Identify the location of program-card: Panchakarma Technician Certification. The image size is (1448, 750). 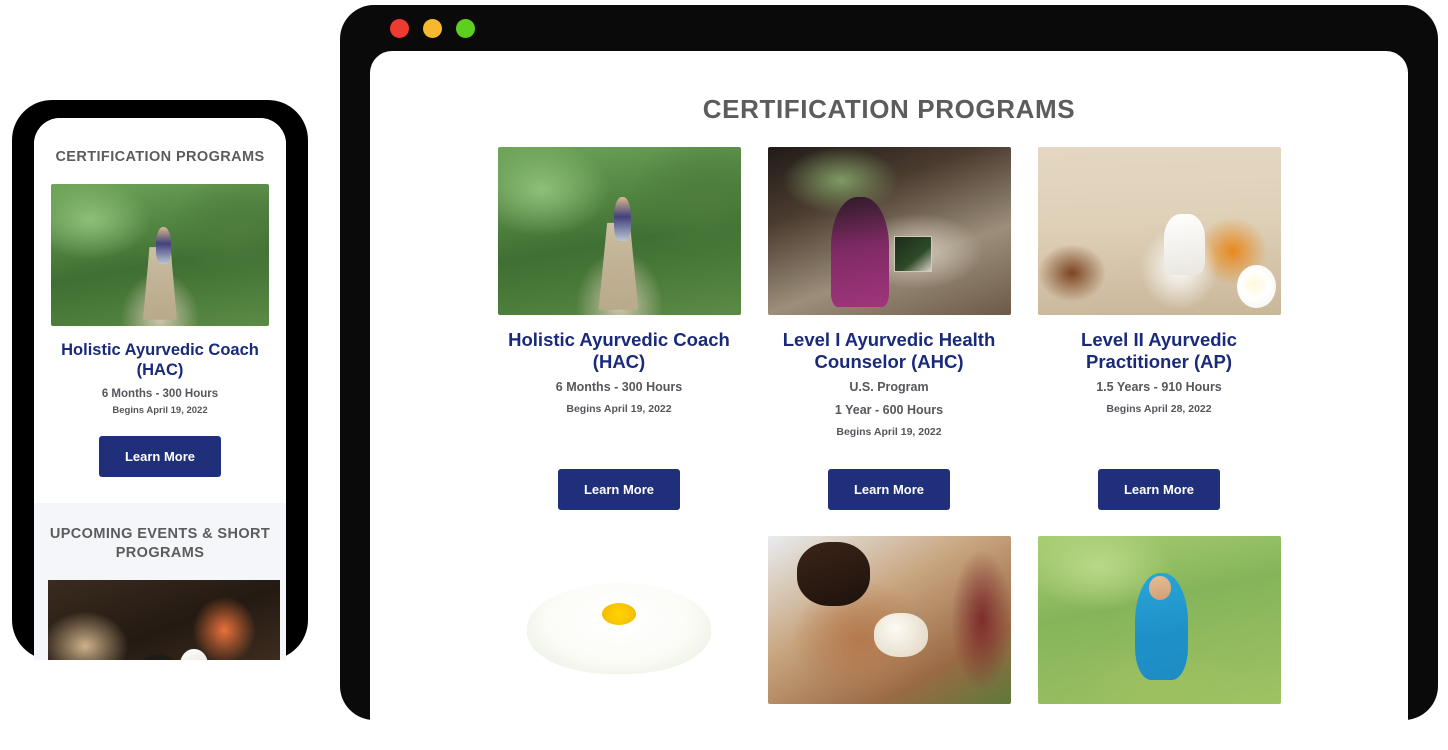
(889, 627).